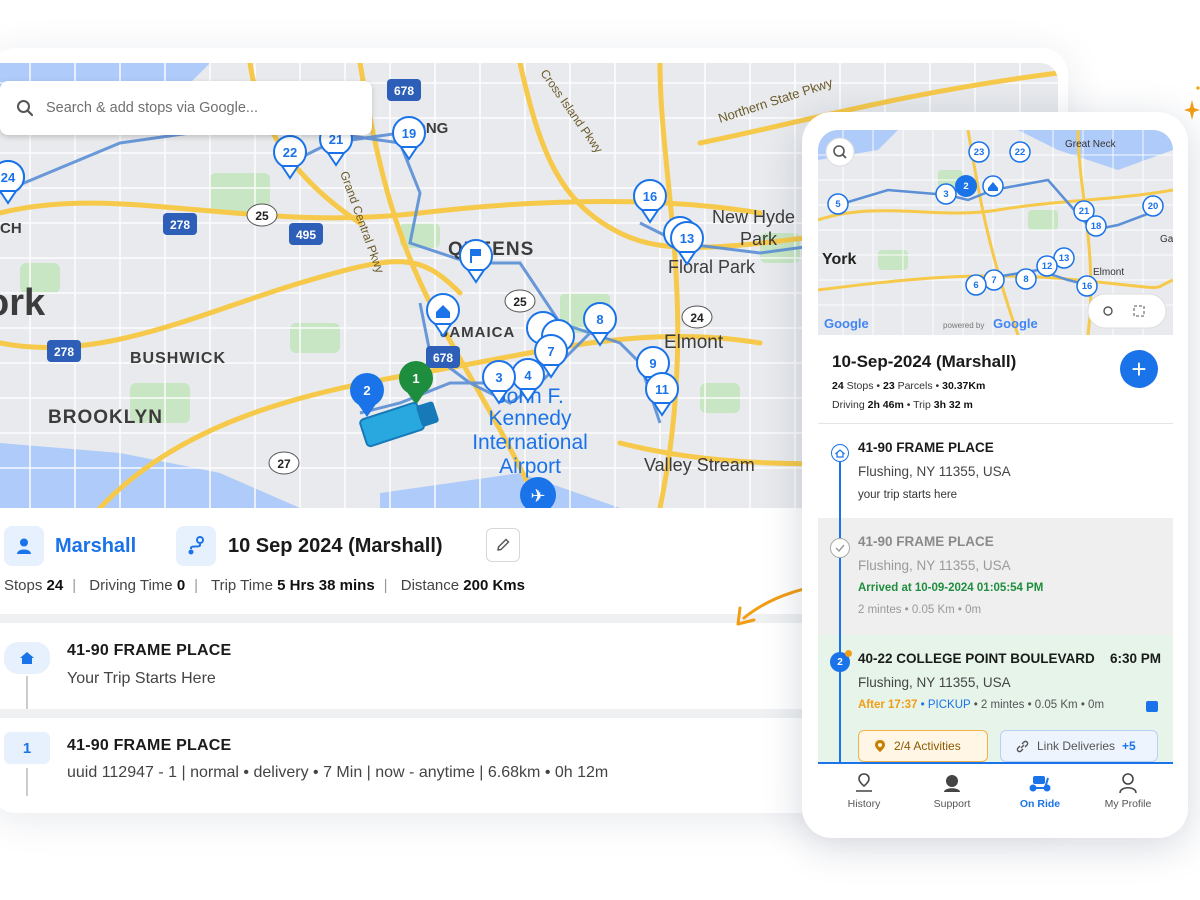 The image size is (1200, 900). I want to click on phone-marker-5: 5, so click(838, 204).